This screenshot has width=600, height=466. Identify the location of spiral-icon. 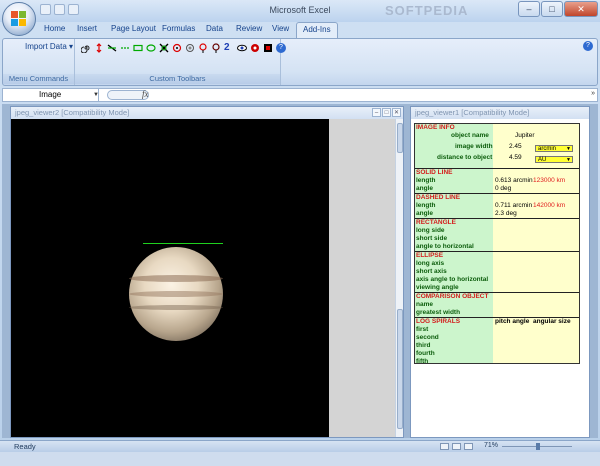
(86, 48).